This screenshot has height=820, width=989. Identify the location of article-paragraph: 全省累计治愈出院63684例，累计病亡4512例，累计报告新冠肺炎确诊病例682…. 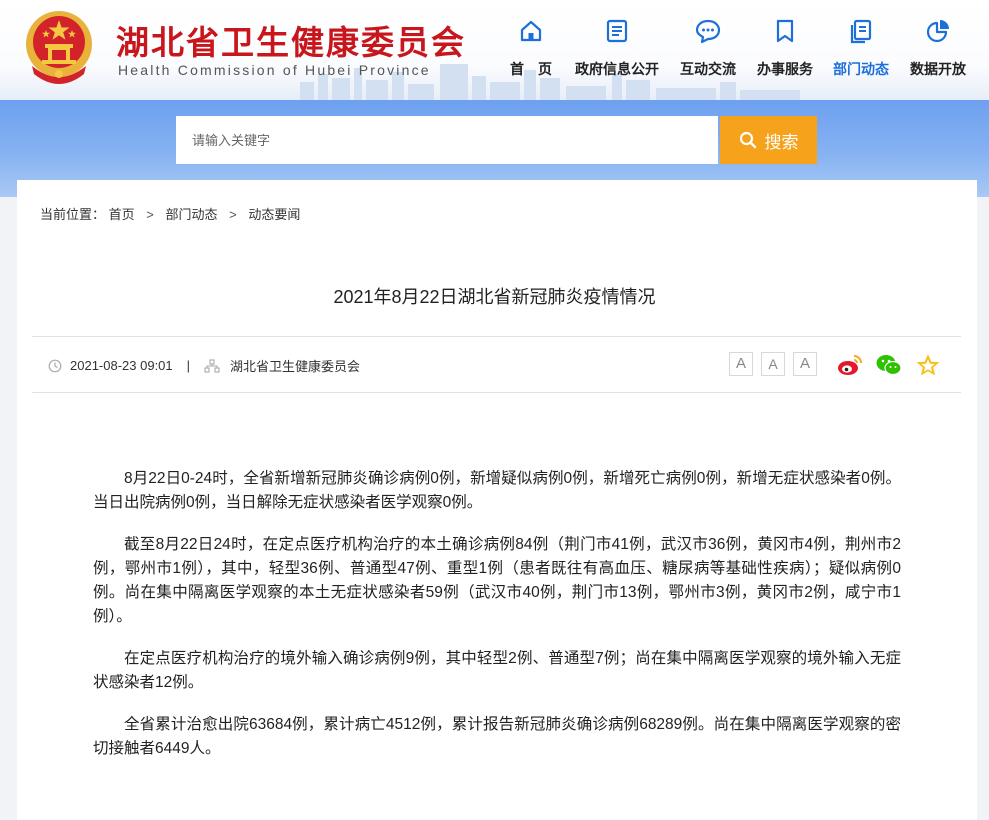
(497, 736).